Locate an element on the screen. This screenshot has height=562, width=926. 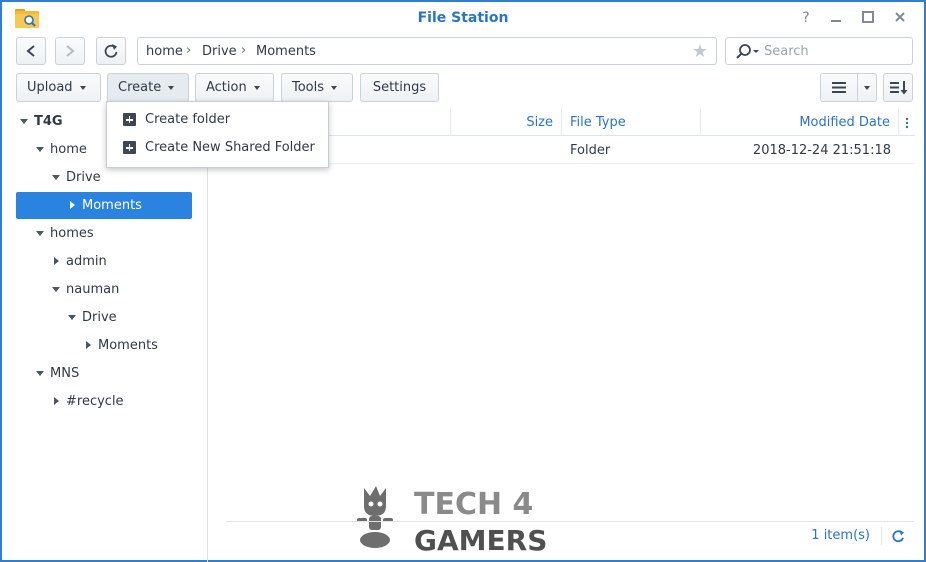
breadcrumb-drive: Drive is located at coordinates (219, 51).